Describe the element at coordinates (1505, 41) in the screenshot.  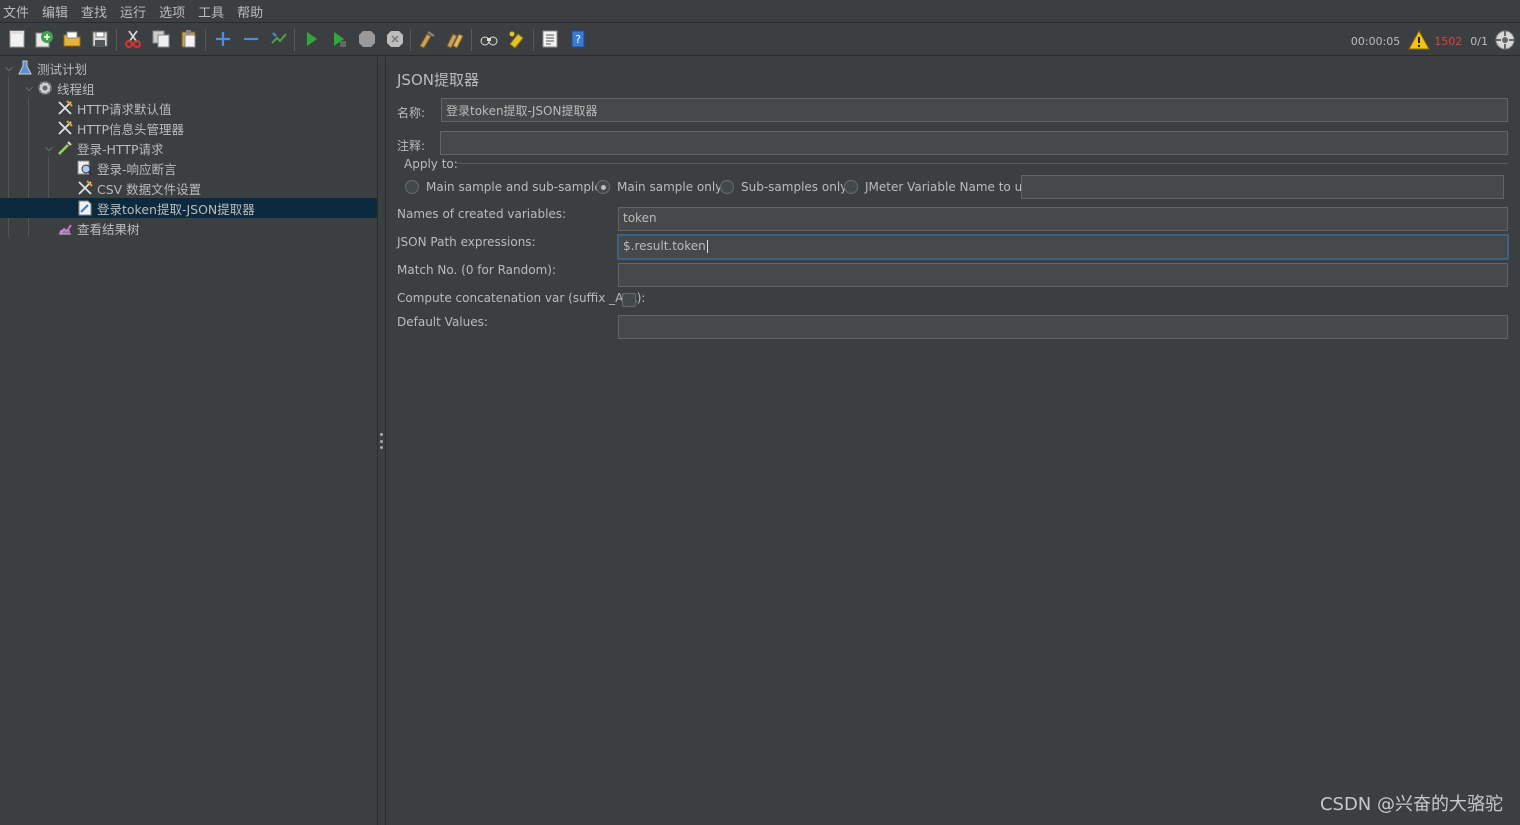
I see `remote-status-icon` at that location.